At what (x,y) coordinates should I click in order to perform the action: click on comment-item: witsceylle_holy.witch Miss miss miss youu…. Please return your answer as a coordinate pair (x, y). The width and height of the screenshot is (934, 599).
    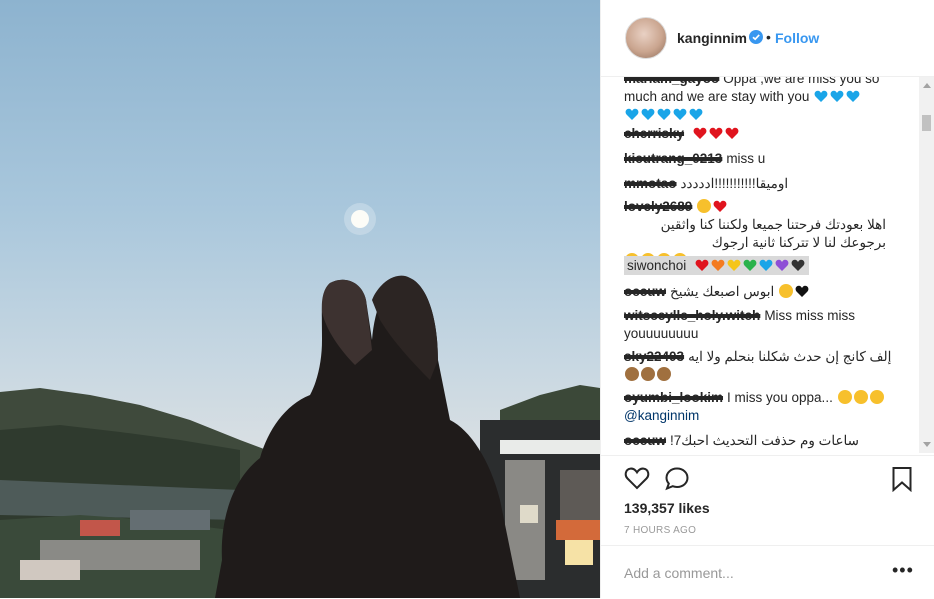
    Looking at the image, I should click on (769, 325).